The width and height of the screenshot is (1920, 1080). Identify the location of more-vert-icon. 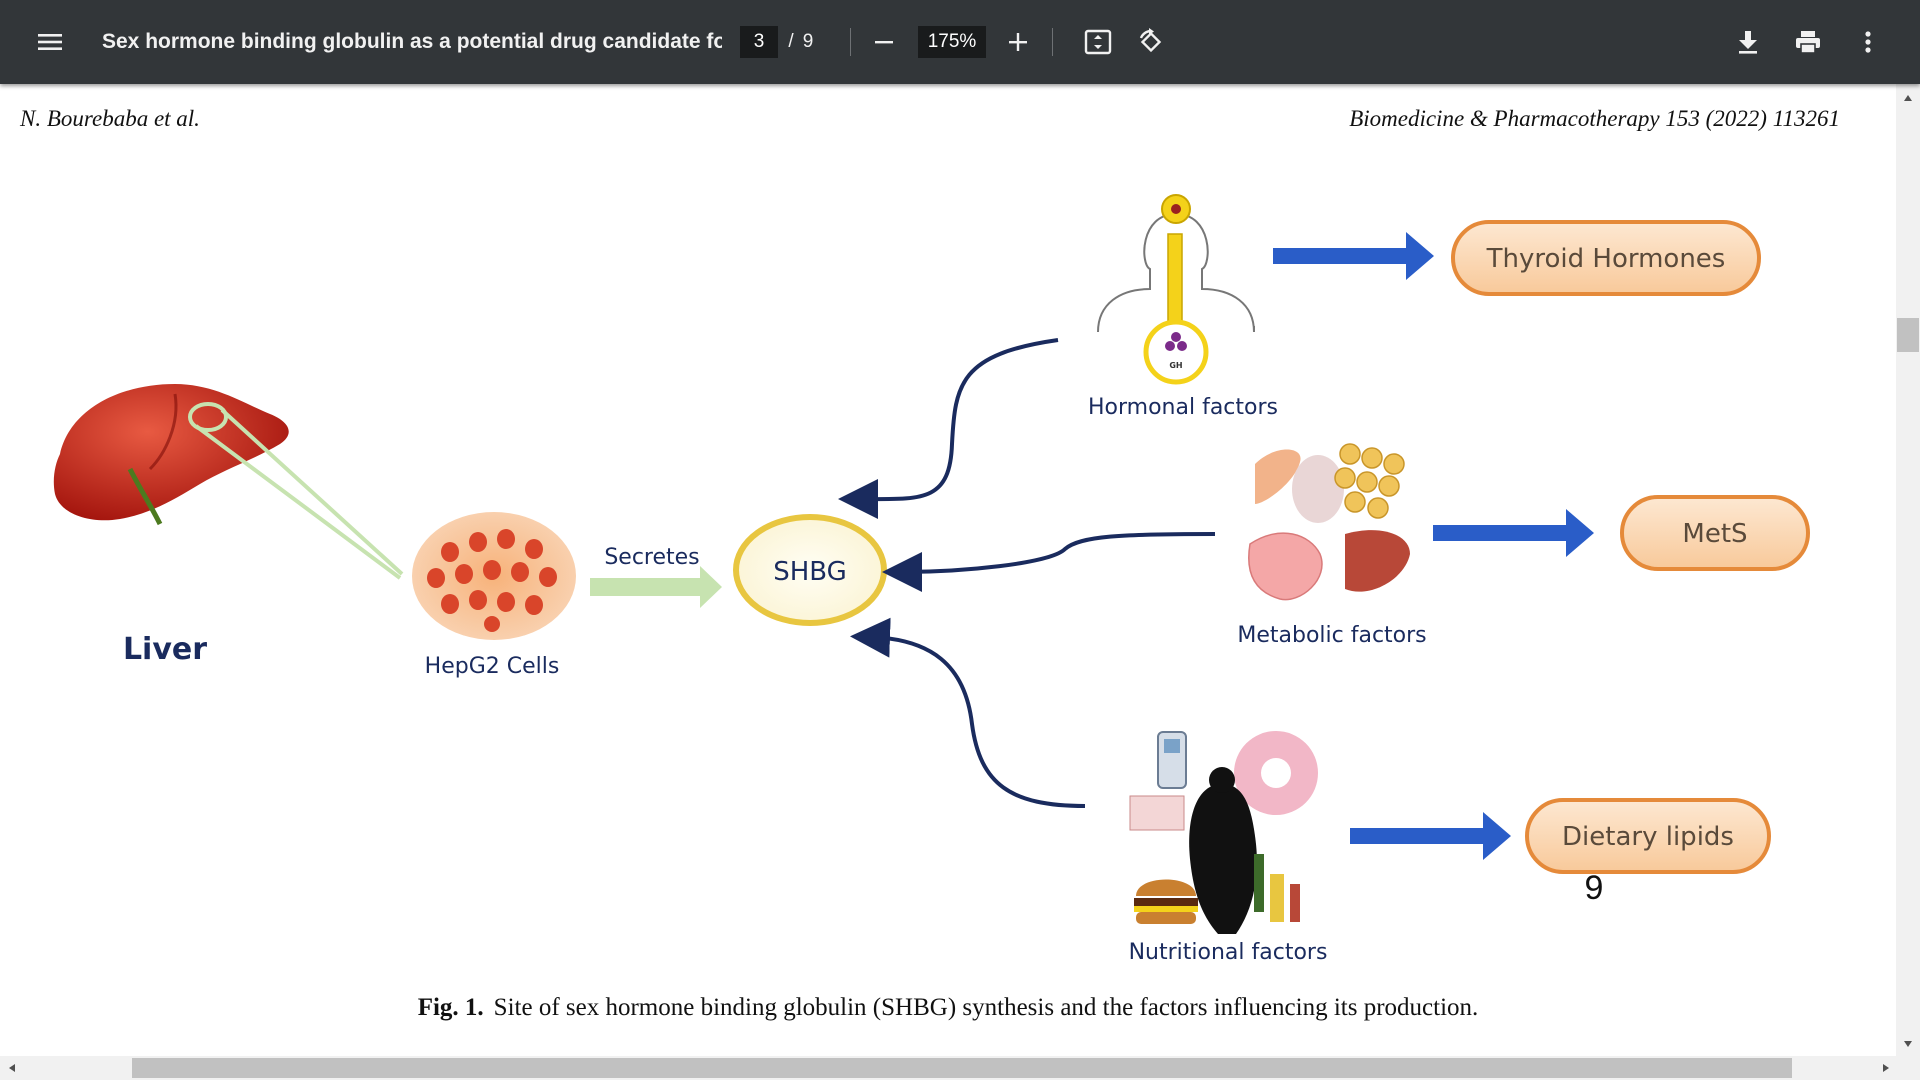
(1868, 42).